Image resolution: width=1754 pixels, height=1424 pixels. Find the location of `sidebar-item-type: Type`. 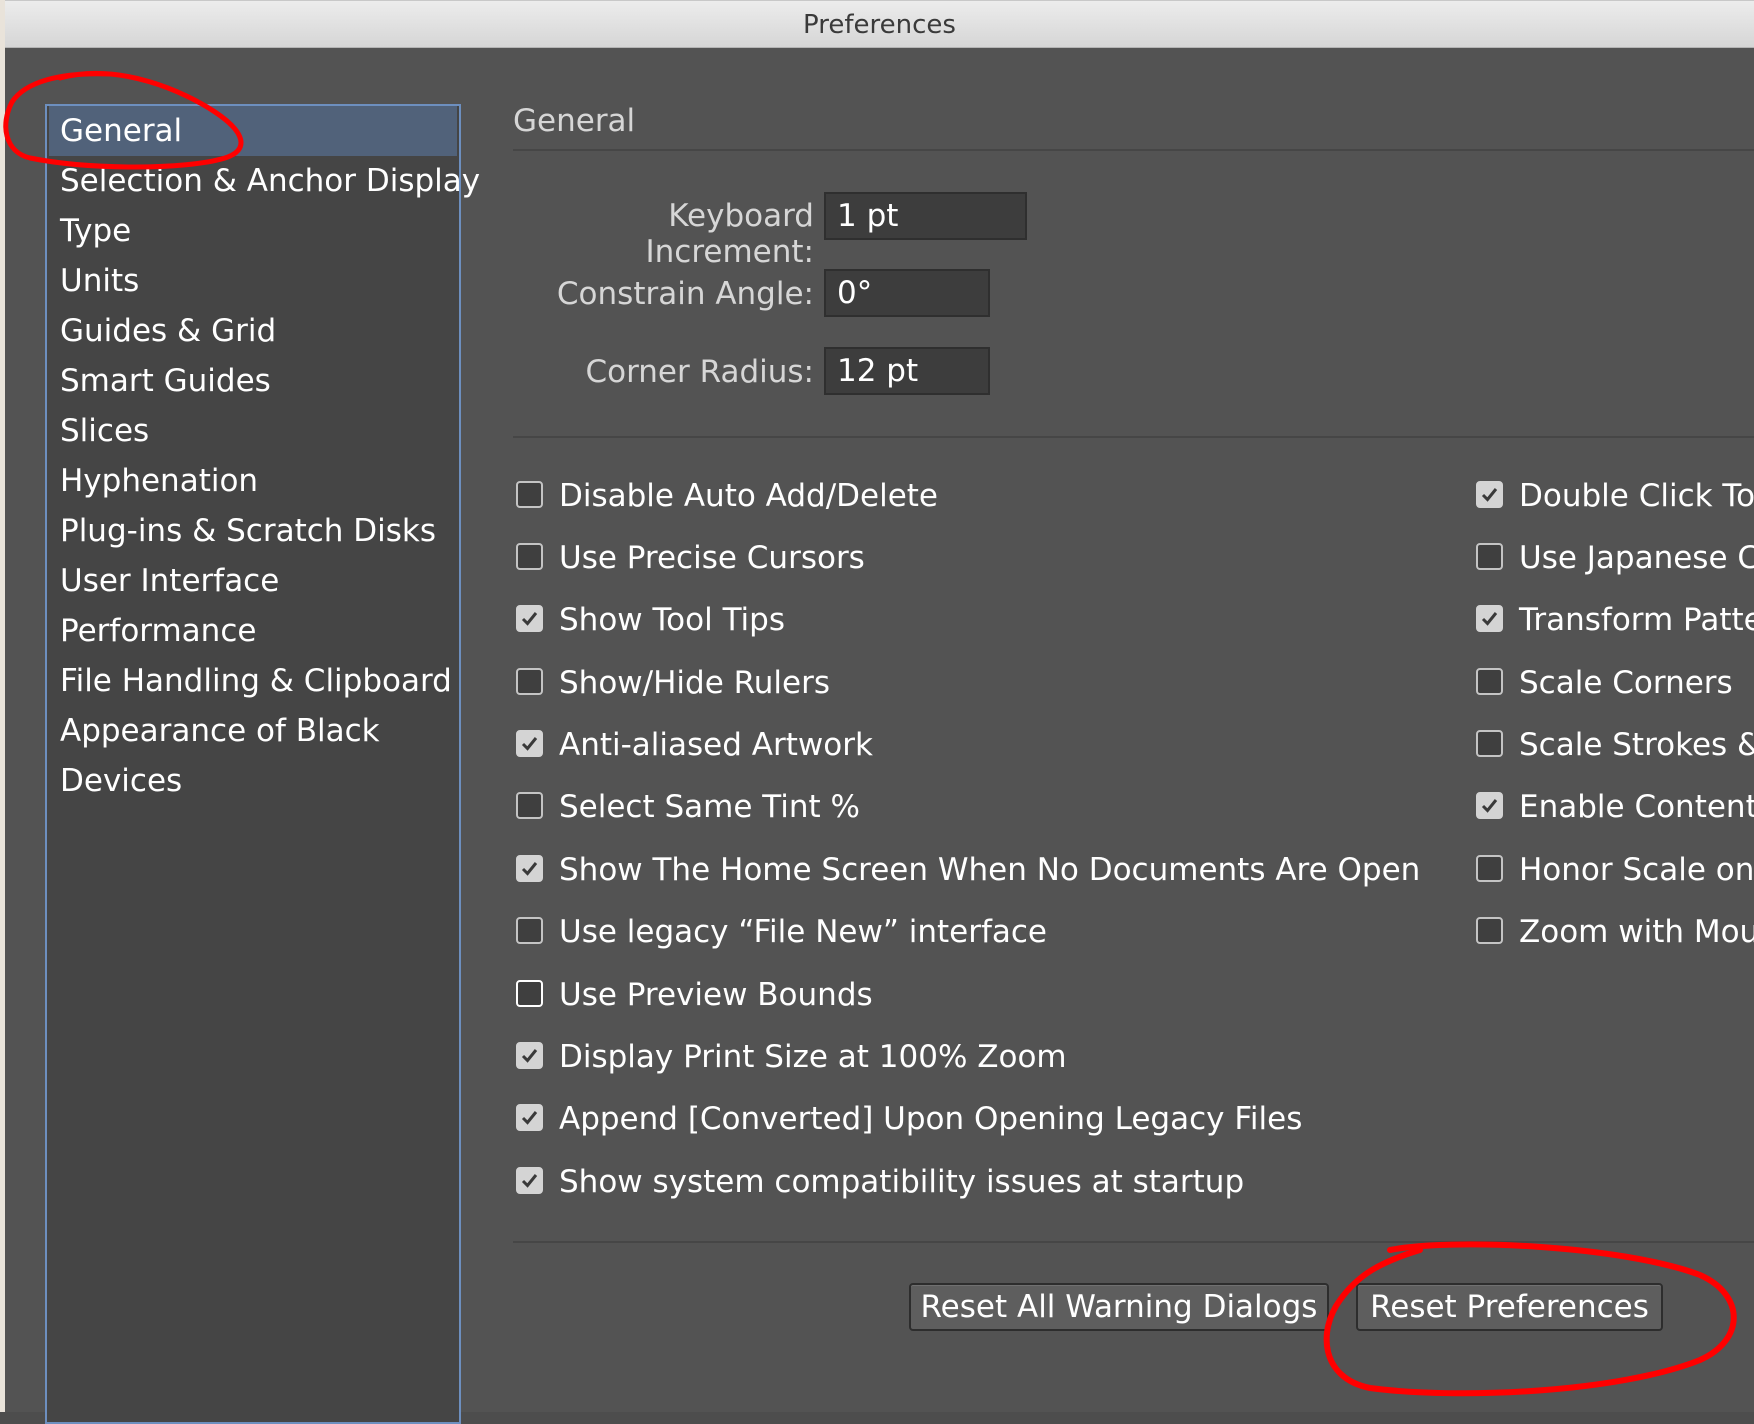

sidebar-item-type: Type is located at coordinates (253, 231).